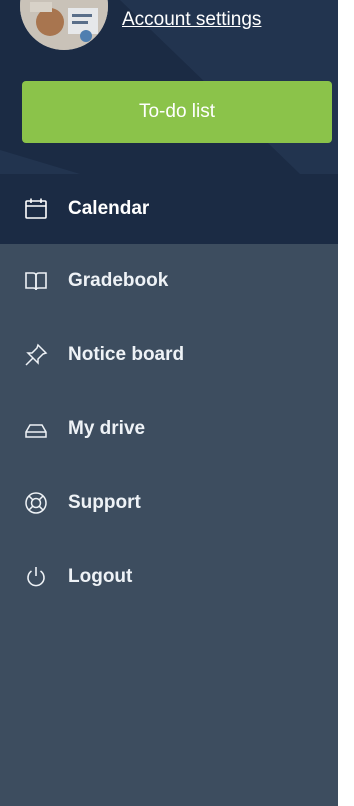  What do you see at coordinates (36, 209) in the screenshot?
I see `calendar-icon` at bounding box center [36, 209].